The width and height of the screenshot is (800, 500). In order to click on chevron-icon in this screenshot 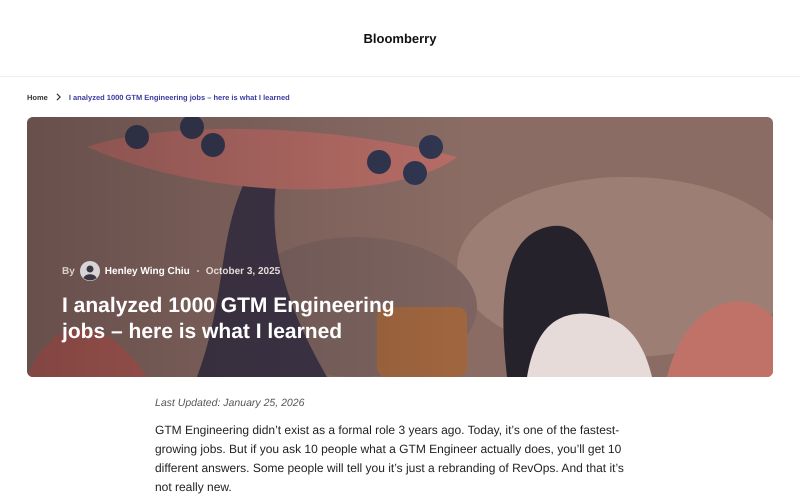, I will do `click(58, 97)`.